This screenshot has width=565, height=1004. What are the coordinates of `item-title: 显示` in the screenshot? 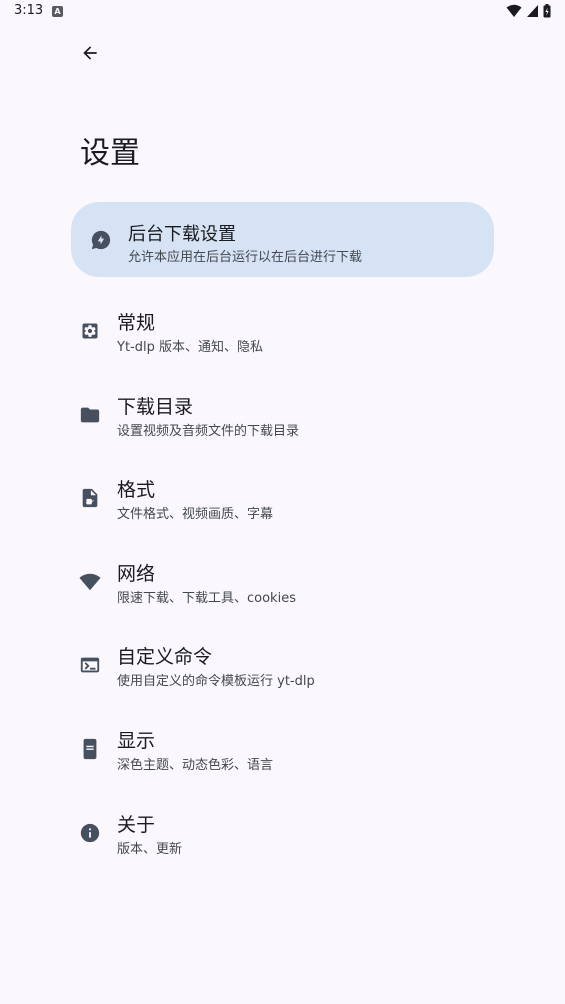 It's located at (136, 740).